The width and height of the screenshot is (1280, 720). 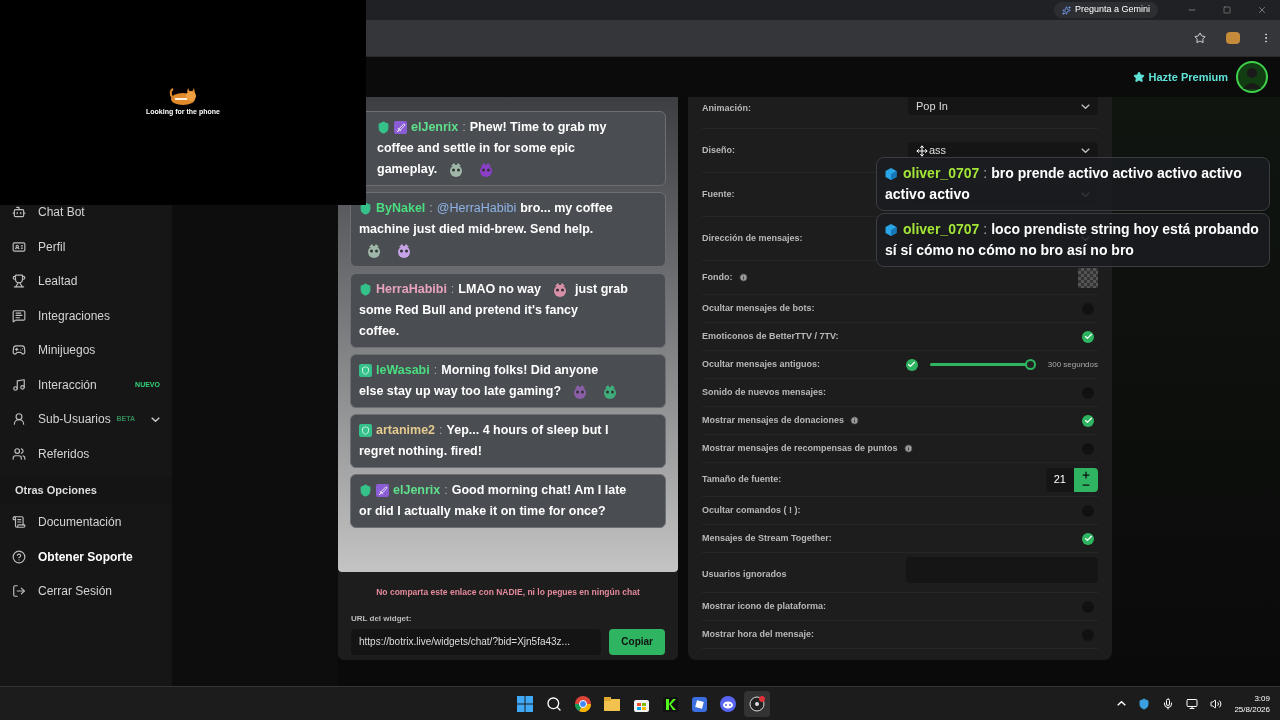 What do you see at coordinates (476, 208) in the screenshot?
I see `mention: @HerraHabibi` at bounding box center [476, 208].